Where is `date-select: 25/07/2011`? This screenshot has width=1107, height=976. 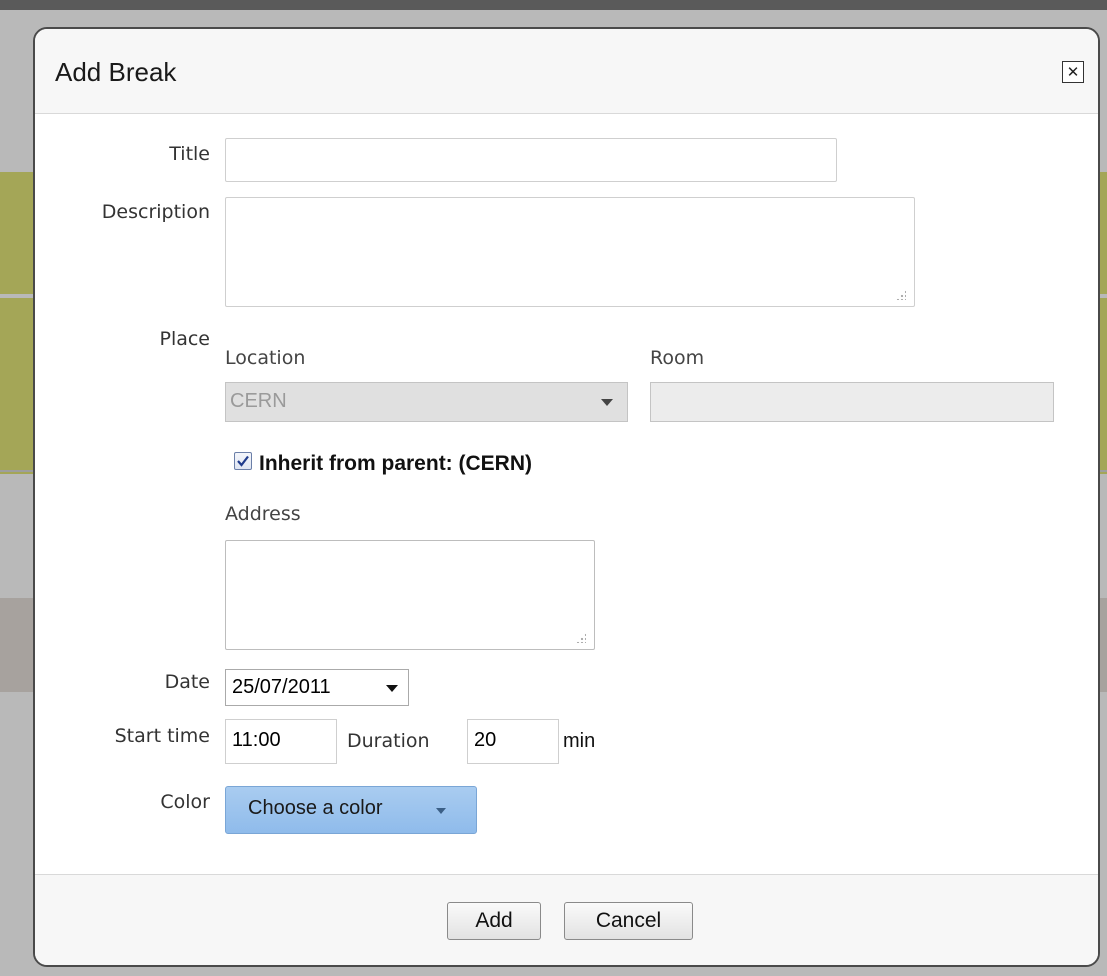
date-select: 25/07/2011 is located at coordinates (317, 687).